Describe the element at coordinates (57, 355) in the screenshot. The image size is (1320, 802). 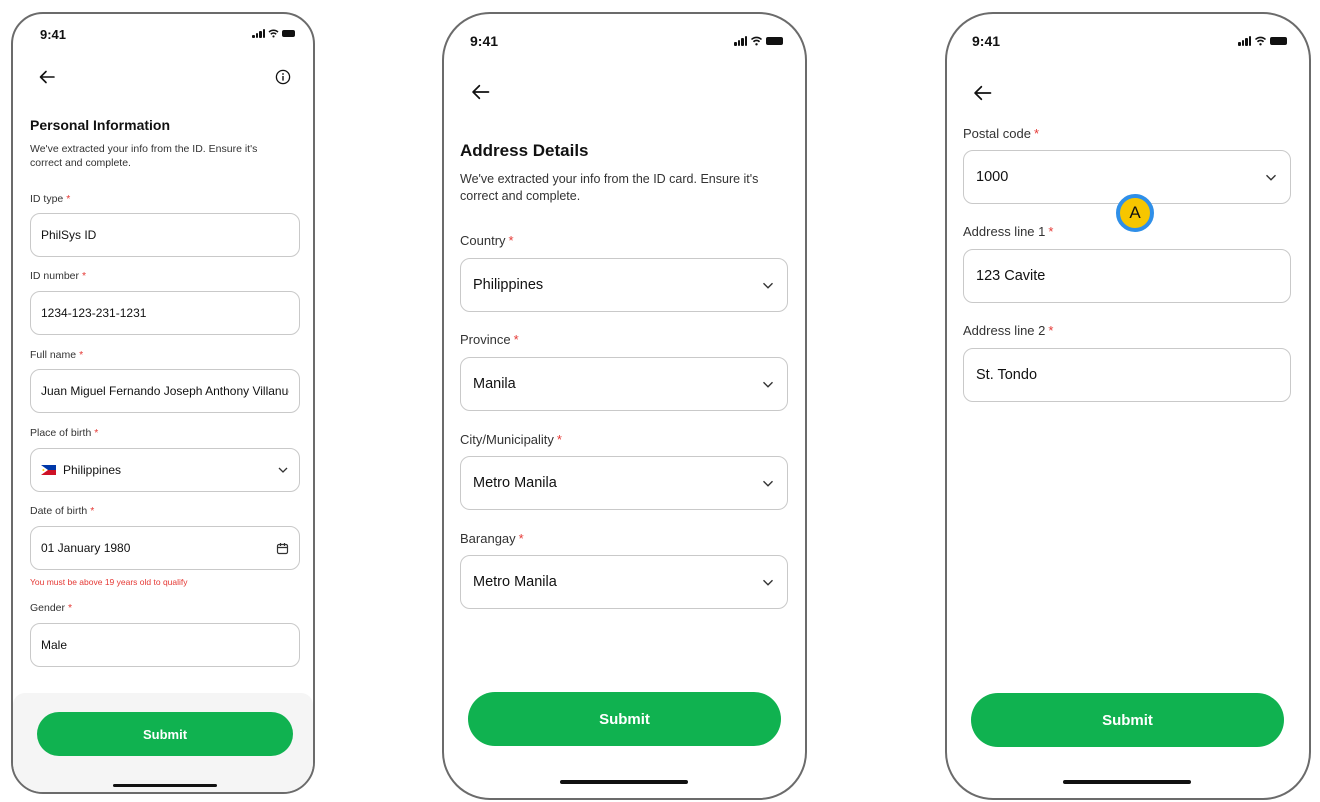
I see `full-name-label: Full name *` at that location.